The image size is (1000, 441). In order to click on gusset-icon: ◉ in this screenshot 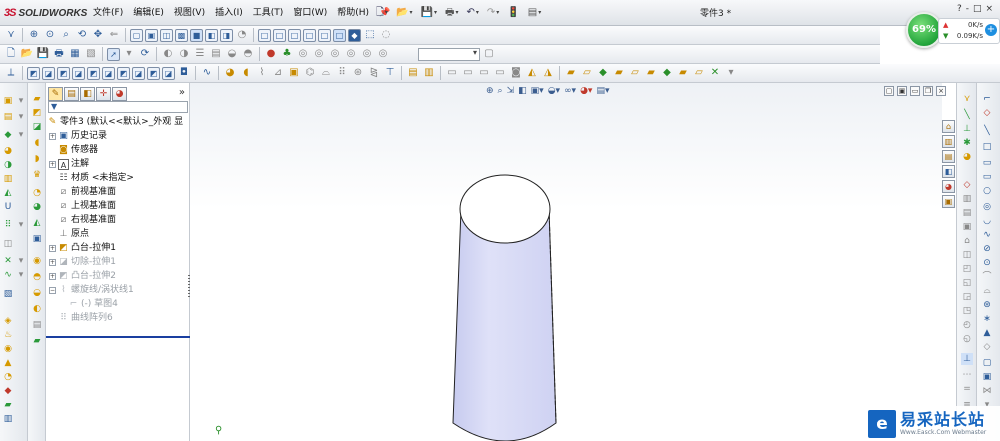, I will do `click(8, 349)`.